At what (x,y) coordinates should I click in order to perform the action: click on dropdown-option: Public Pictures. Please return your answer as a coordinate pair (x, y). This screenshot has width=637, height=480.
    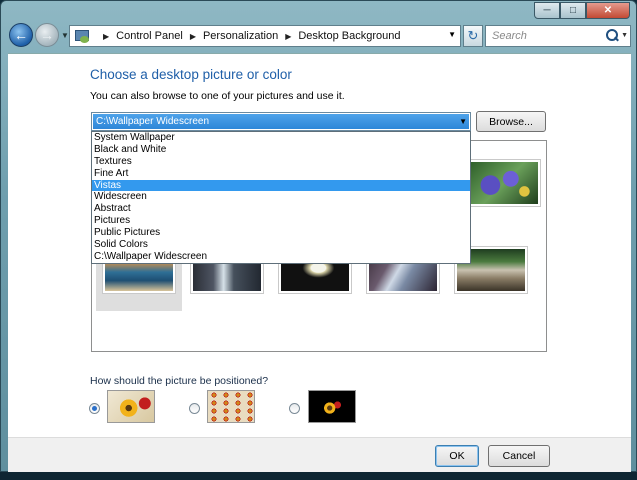
    Looking at the image, I should click on (281, 233).